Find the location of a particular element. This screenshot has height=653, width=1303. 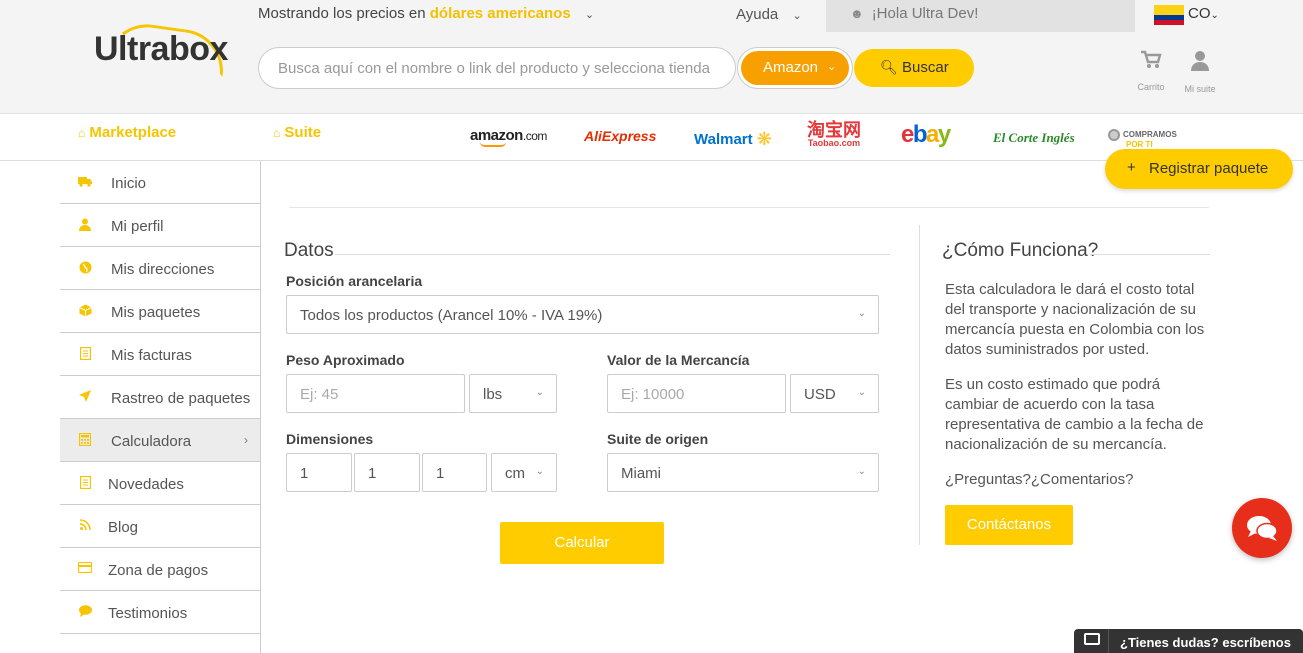

value-input: Ej: 10000 is located at coordinates (696, 393).